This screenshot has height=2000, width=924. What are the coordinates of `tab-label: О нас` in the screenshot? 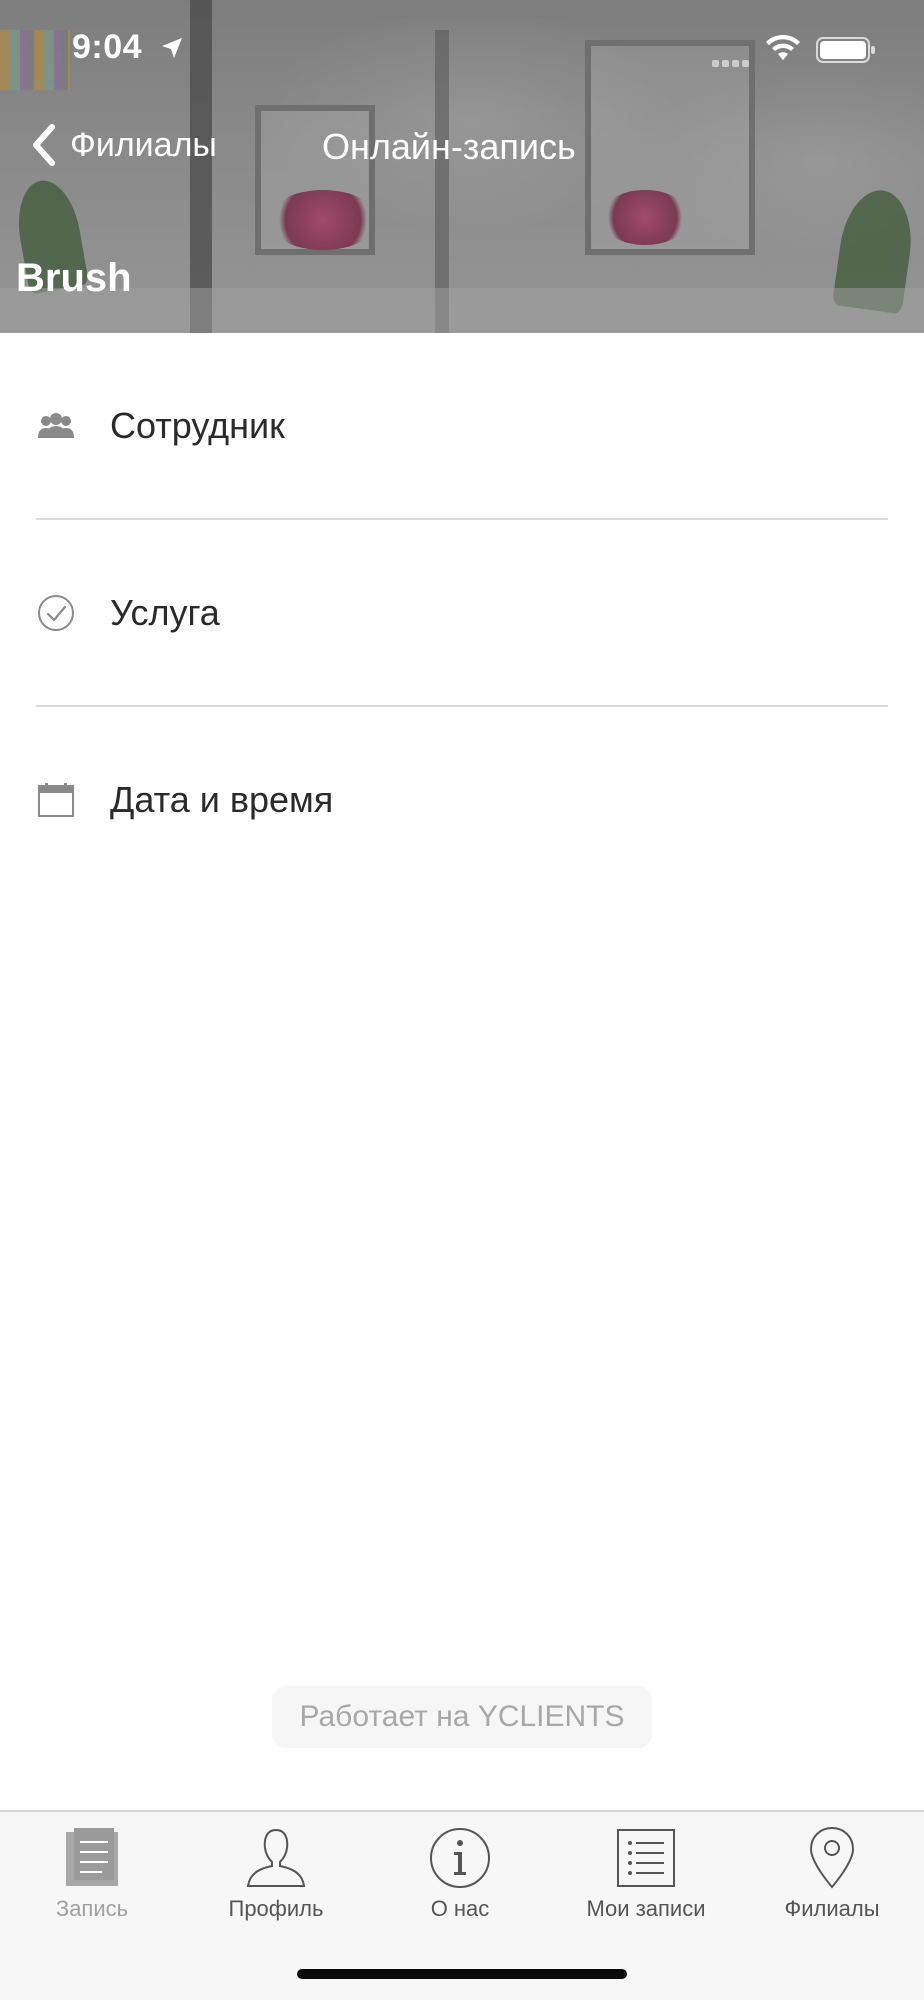 It's located at (460, 1908).